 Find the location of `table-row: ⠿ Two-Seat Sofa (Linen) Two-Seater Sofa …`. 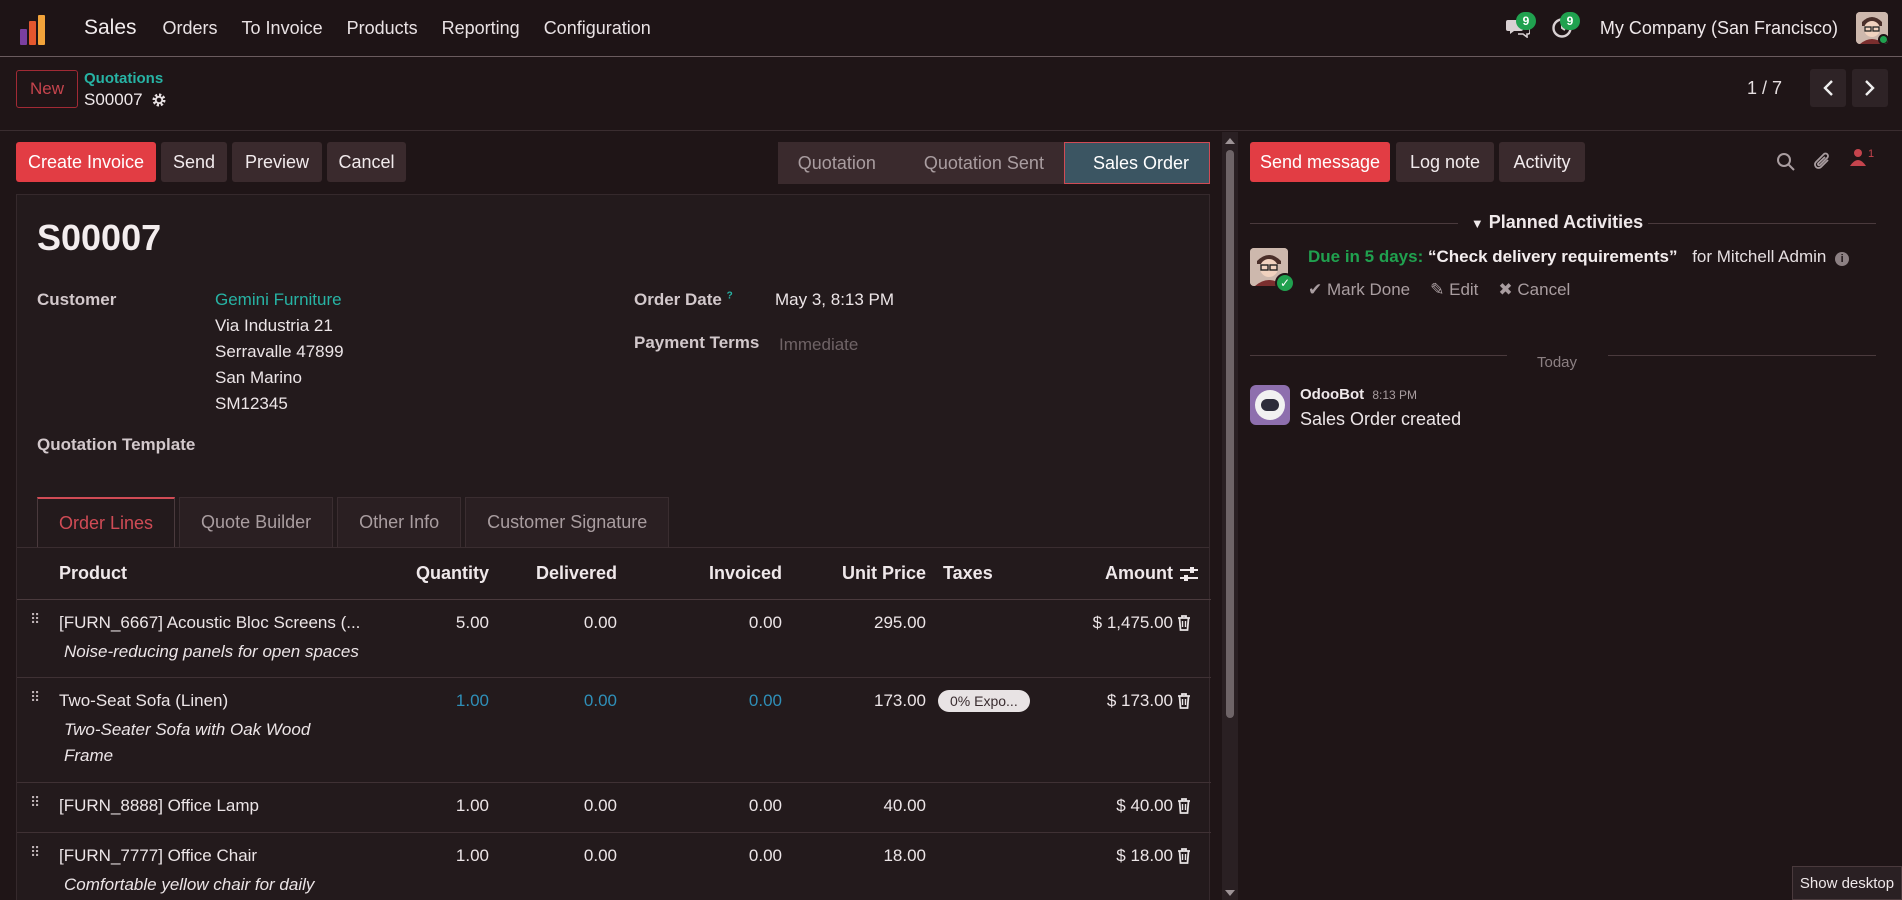

table-row: ⠿ Two-Seat Sofa (Linen) Two-Seater Sofa … is located at coordinates (614, 730).